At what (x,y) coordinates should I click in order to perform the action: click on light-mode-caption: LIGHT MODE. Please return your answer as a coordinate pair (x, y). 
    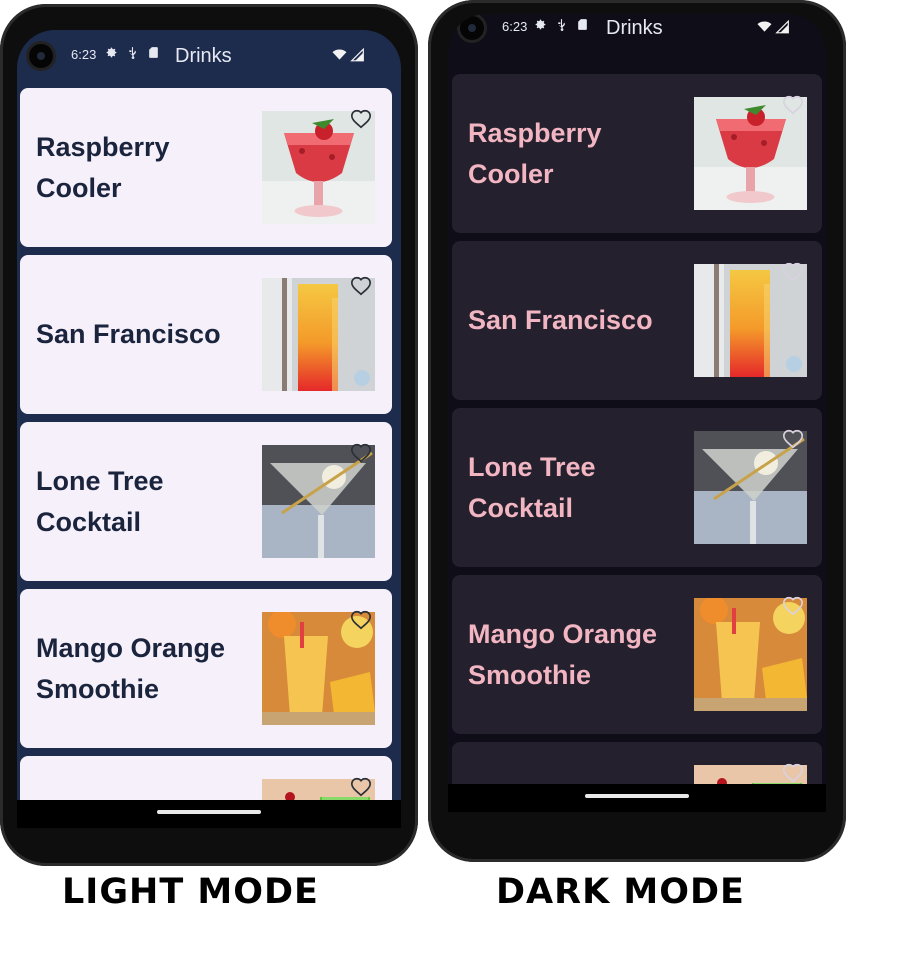
    Looking at the image, I should click on (190, 892).